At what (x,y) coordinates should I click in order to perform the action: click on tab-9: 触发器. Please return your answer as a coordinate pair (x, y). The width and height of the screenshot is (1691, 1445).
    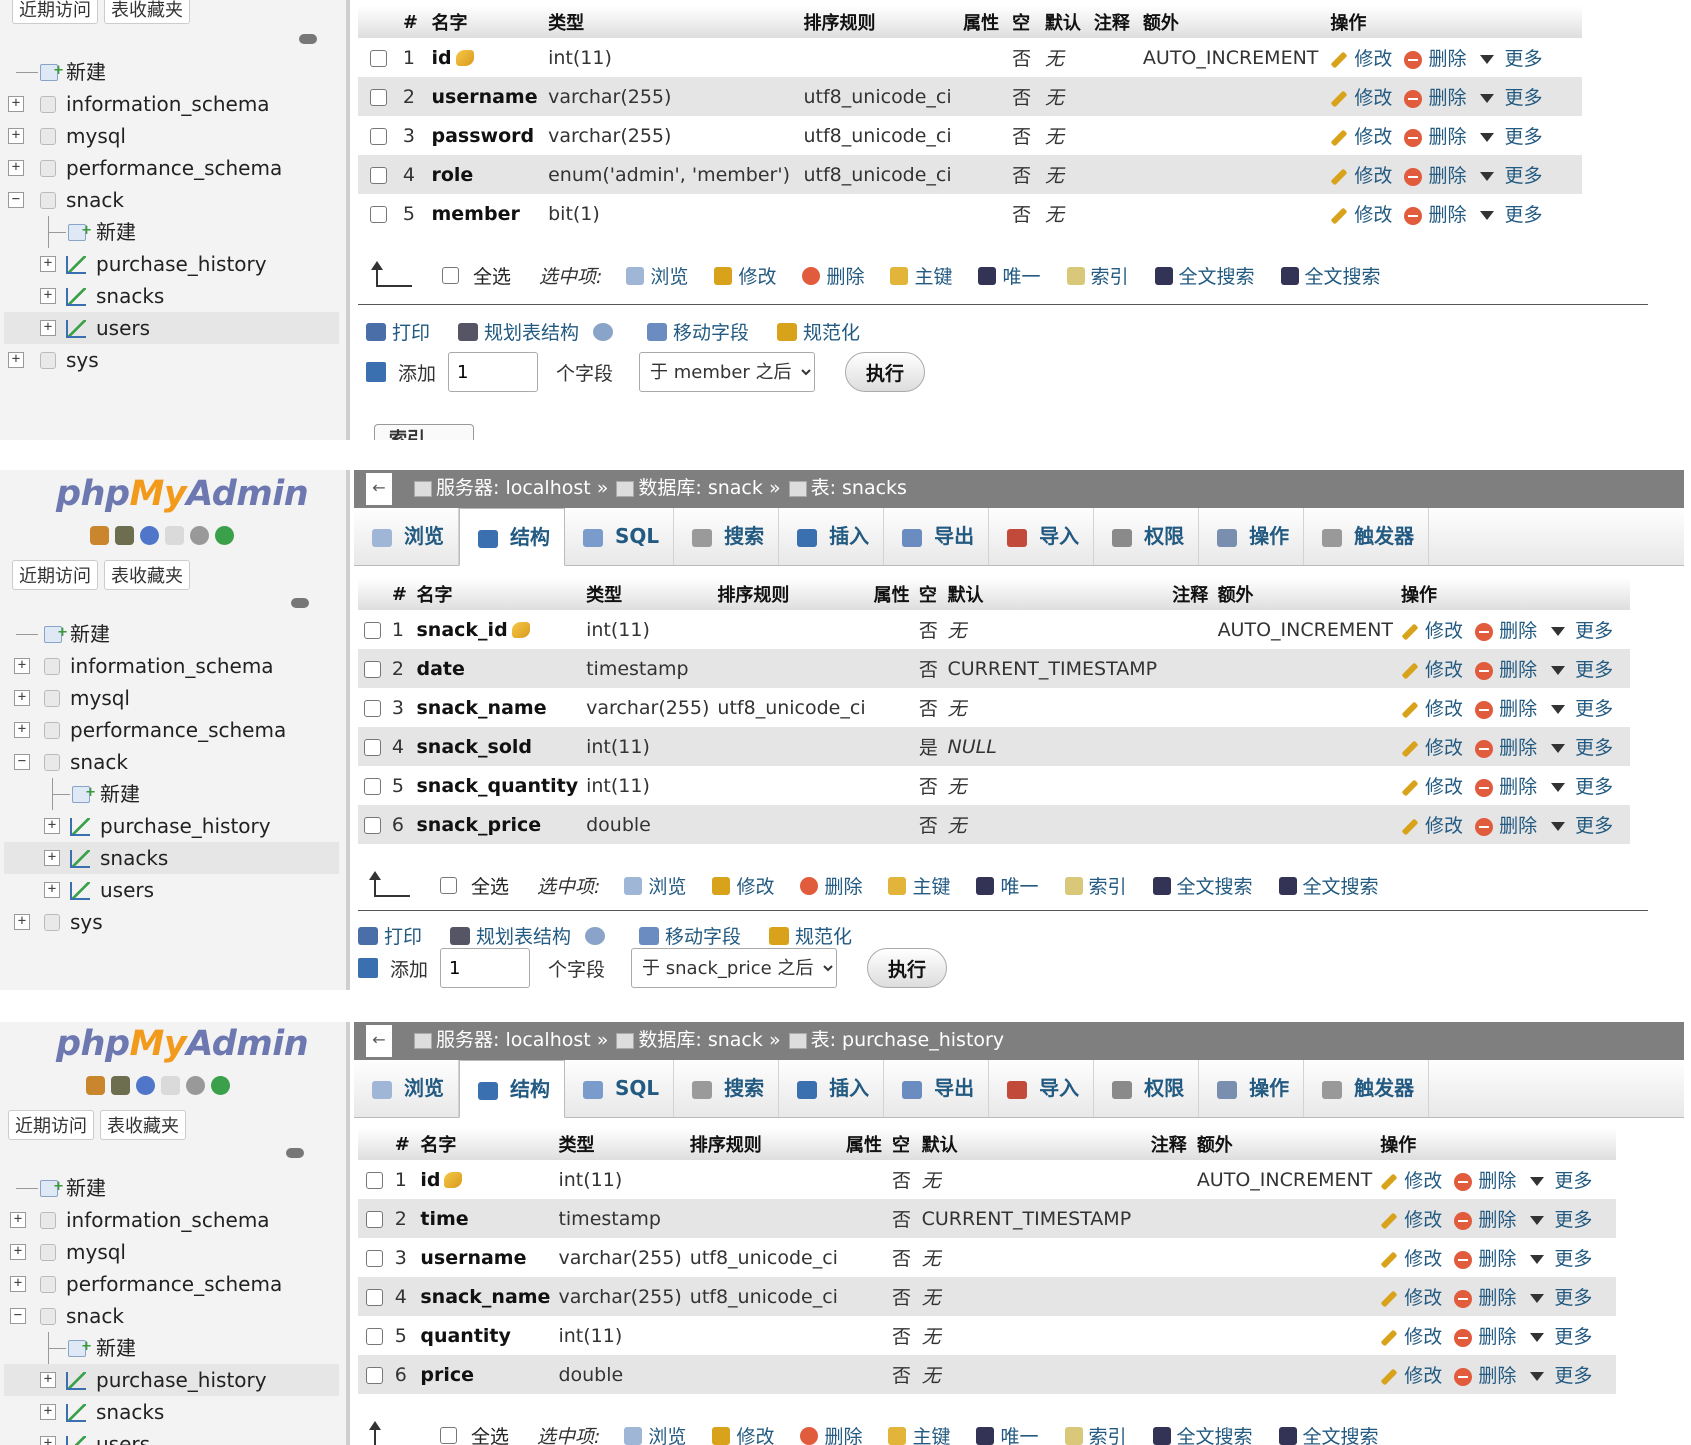
    Looking at the image, I should click on (1367, 536).